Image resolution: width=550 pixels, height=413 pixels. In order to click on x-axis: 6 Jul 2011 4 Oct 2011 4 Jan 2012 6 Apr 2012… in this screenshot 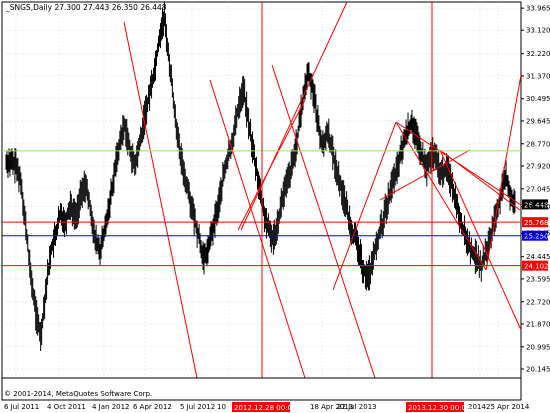, I will do `click(267, 407)`.